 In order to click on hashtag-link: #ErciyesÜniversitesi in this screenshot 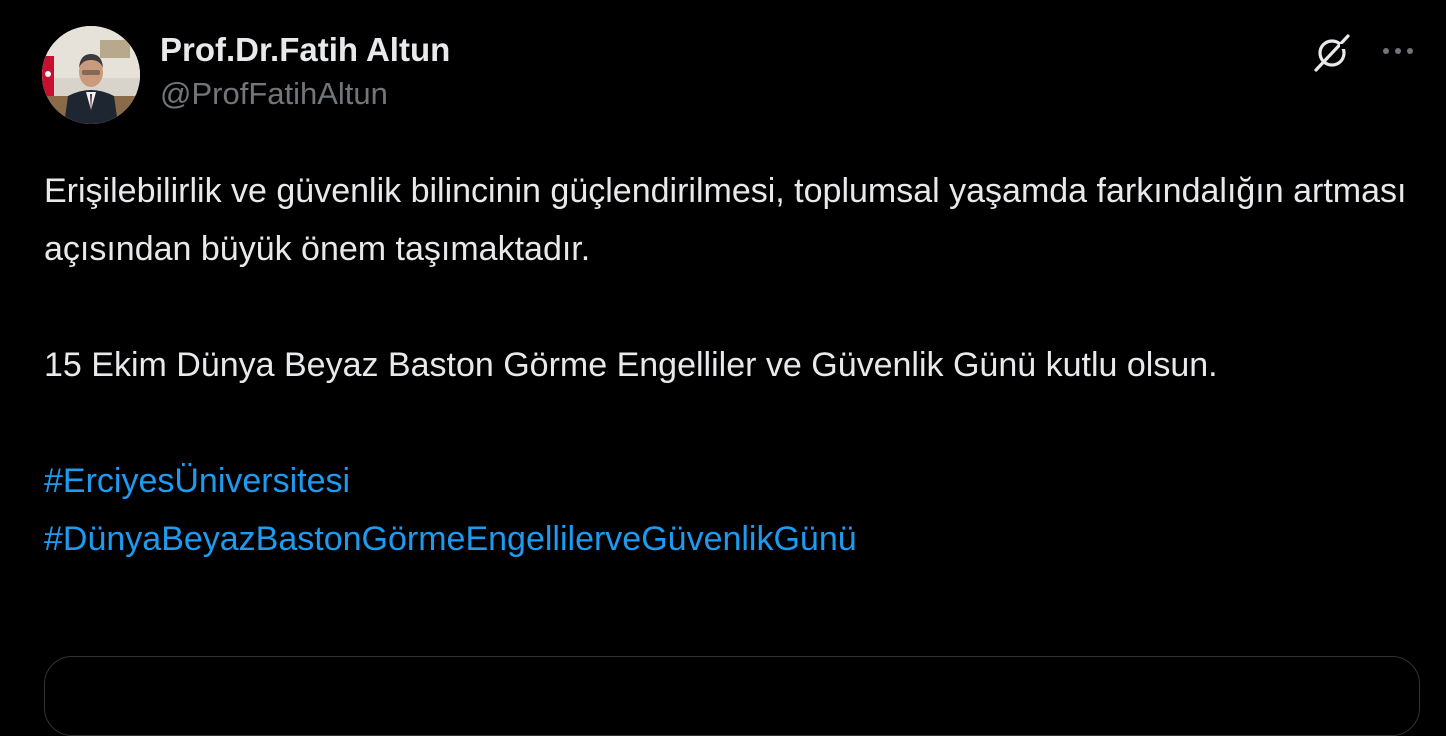, I will do `click(729, 481)`.